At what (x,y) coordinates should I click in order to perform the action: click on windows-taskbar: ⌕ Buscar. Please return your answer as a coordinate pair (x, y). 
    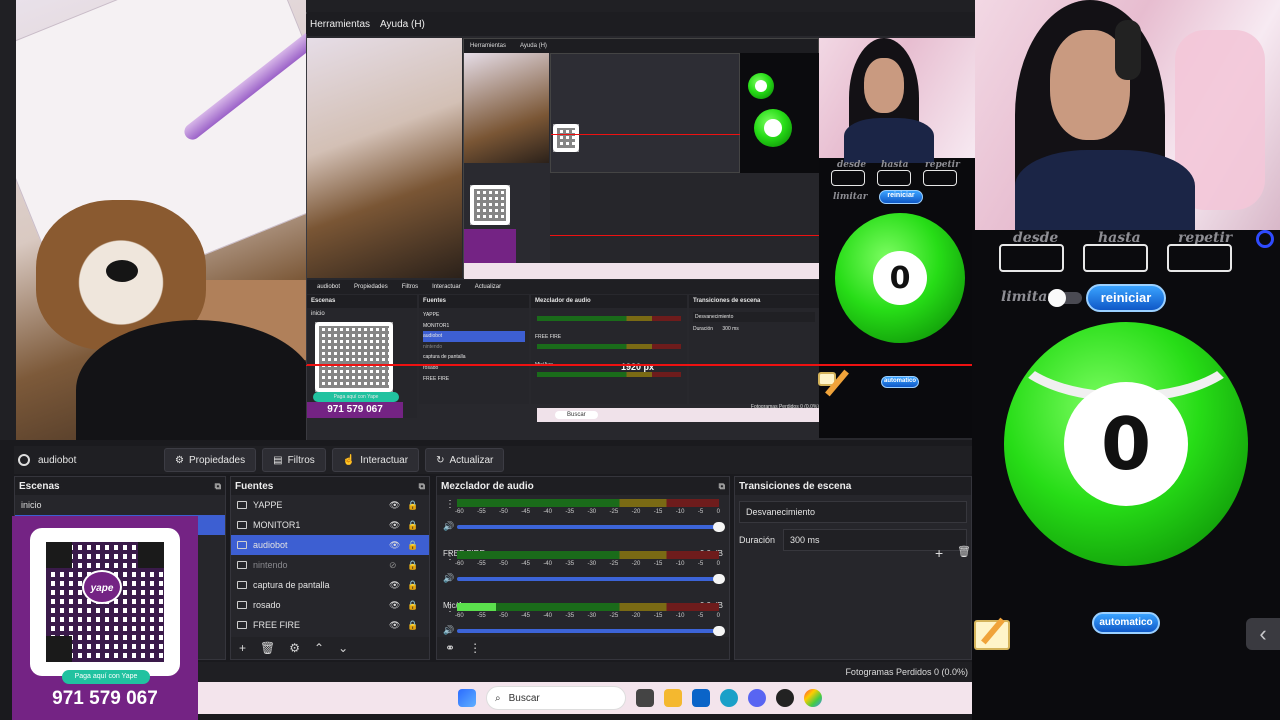
    Looking at the image, I should click on (584, 698).